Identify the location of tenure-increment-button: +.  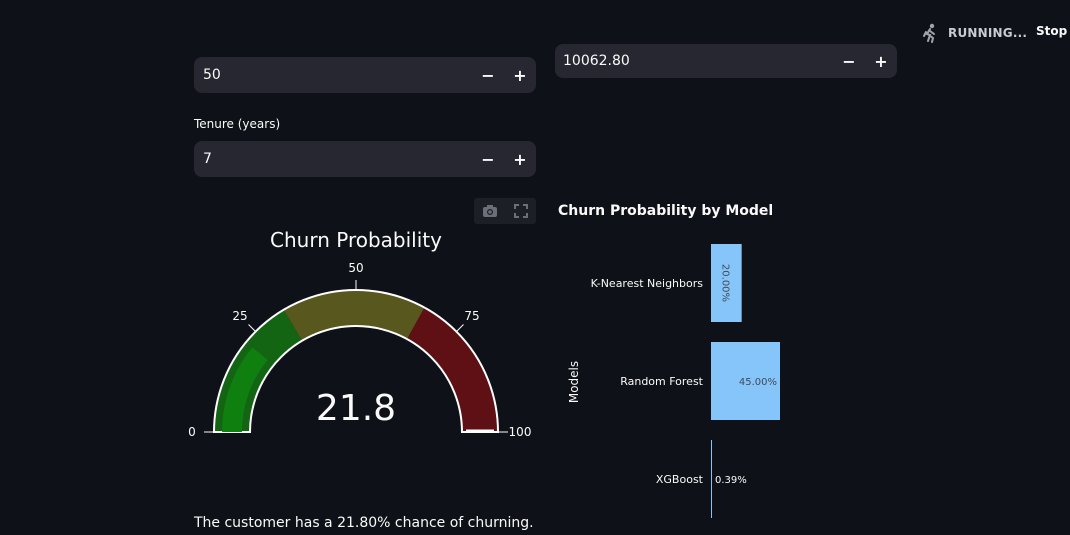
(520, 159).